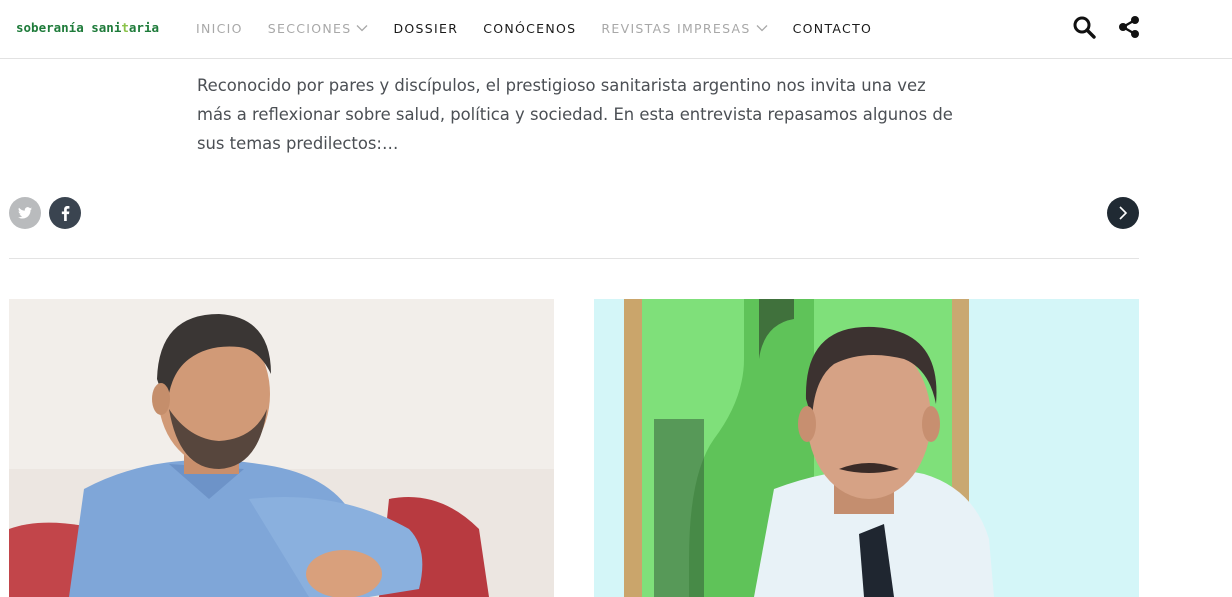 This screenshot has width=1232, height=597. I want to click on nav-item-conocenos: CONÓCENOS, so click(529, 28).